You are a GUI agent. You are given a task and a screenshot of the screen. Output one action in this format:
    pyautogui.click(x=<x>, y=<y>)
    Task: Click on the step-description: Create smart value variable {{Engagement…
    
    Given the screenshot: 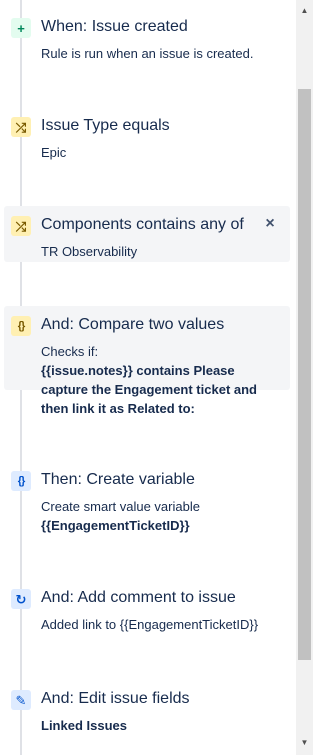 What is the action you would take?
    pyautogui.click(x=161, y=516)
    